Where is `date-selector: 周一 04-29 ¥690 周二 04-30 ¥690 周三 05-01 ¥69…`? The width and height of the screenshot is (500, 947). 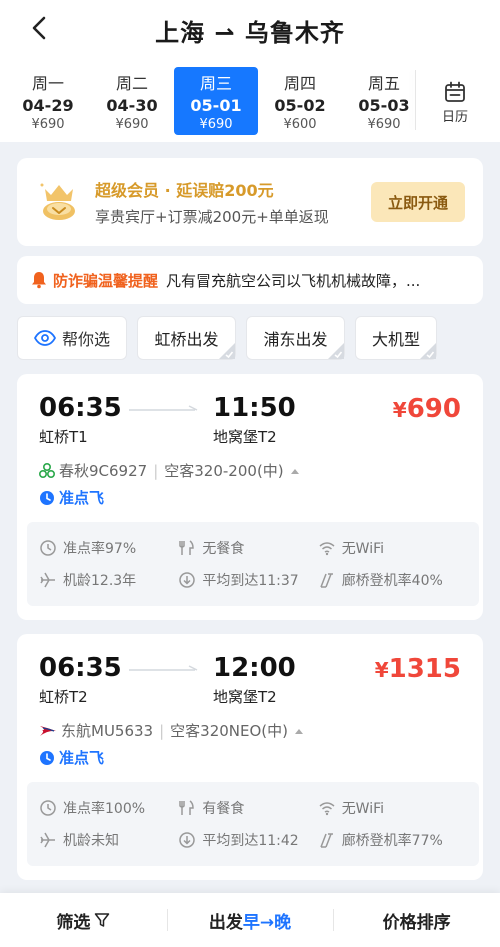
date-selector: 周一 04-29 ¥690 周二 04-30 ¥690 周三 05-01 ¥69… is located at coordinates (250, 101).